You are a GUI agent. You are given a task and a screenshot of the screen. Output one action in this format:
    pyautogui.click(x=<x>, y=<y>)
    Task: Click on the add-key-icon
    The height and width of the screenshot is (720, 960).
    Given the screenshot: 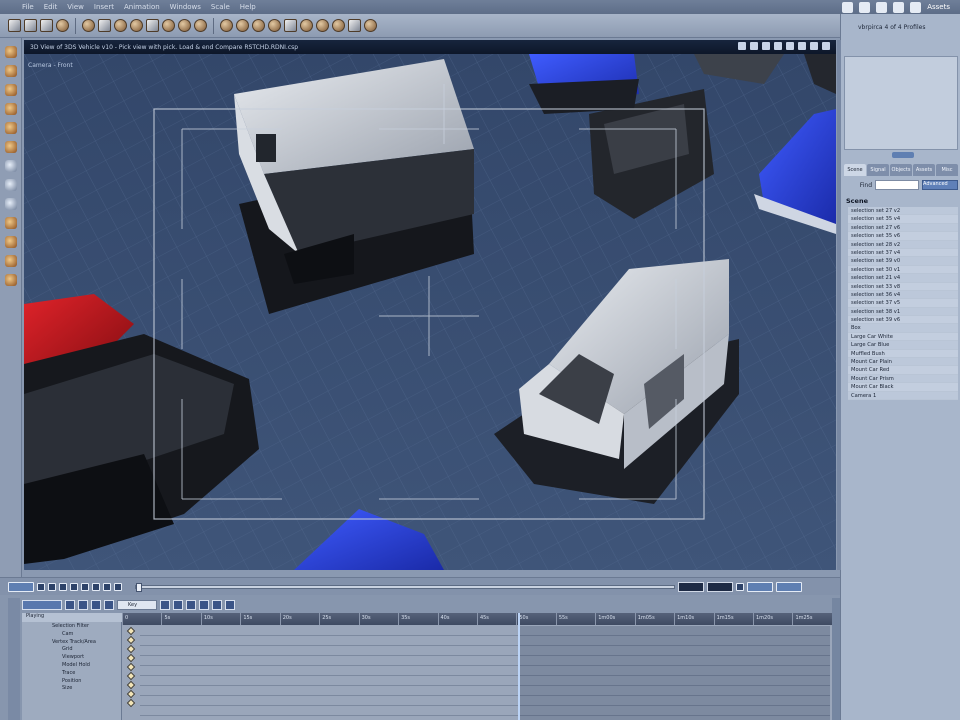 What is the action you would take?
    pyautogui.click(x=70, y=605)
    